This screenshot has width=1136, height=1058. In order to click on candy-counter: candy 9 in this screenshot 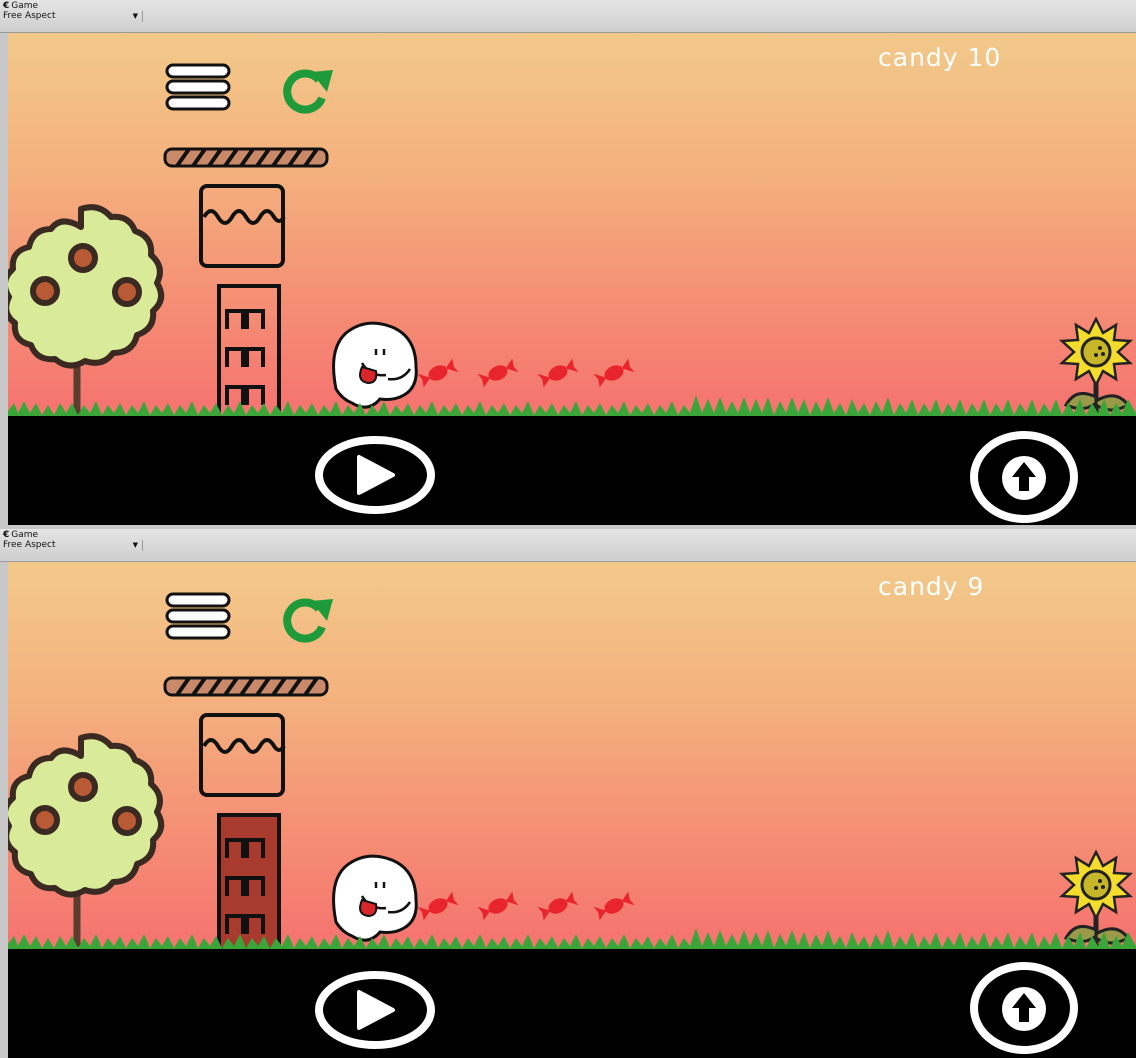, I will do `click(1003, 586)`.